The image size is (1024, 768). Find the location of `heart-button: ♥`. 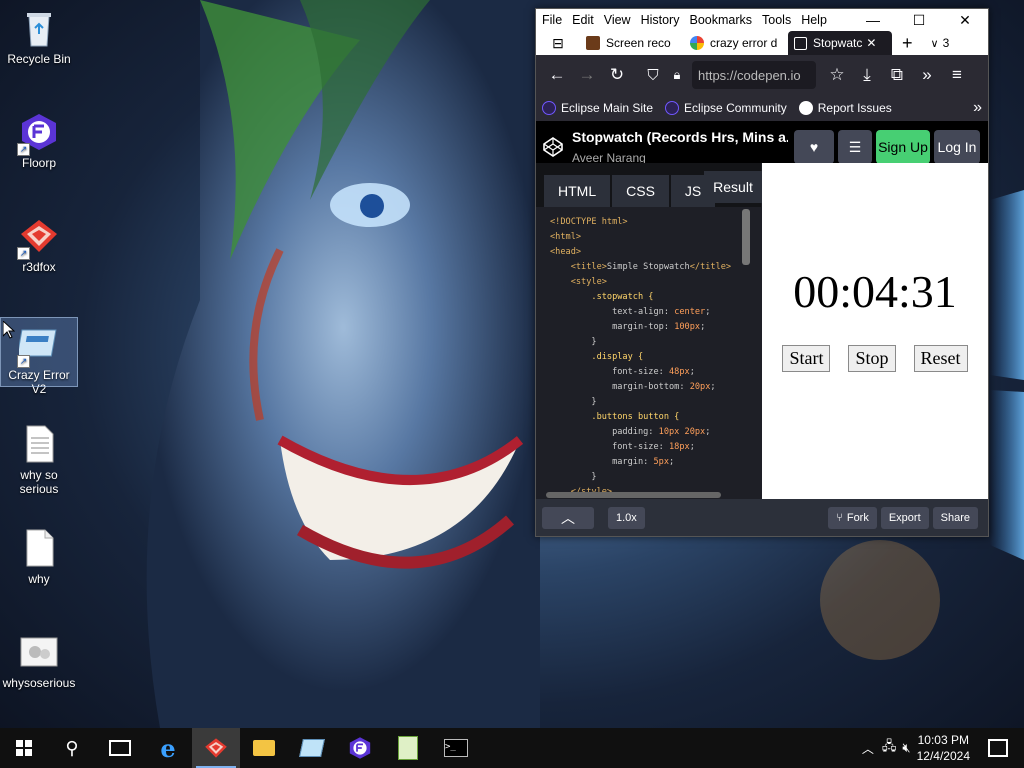

heart-button: ♥ is located at coordinates (814, 147).